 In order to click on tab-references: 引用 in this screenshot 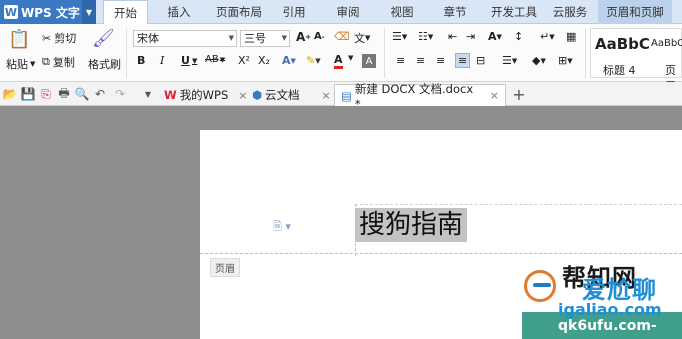, I will do `click(294, 12)`.